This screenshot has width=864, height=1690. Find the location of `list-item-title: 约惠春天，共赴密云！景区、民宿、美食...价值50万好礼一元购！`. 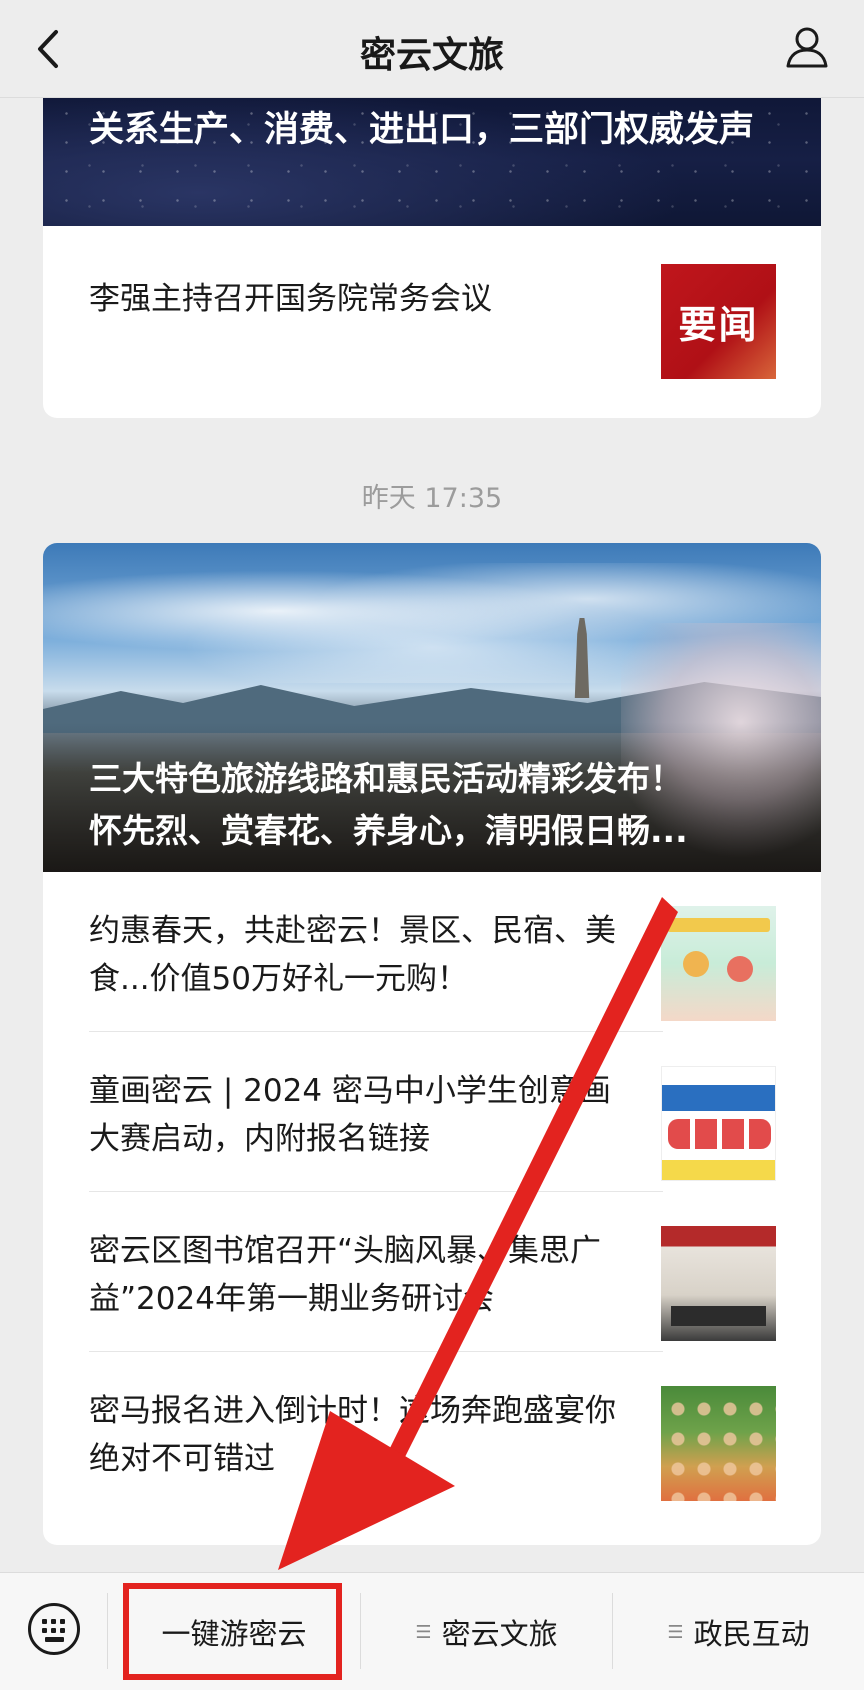

list-item-title: 约惠春天，共赴密云！景区、民宿、美食...价值50万好礼一元购！ is located at coordinates (359, 955).